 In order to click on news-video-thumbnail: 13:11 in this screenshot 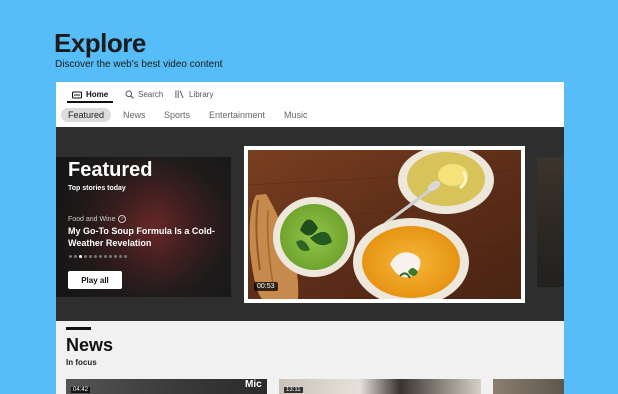, I will do `click(380, 386)`.